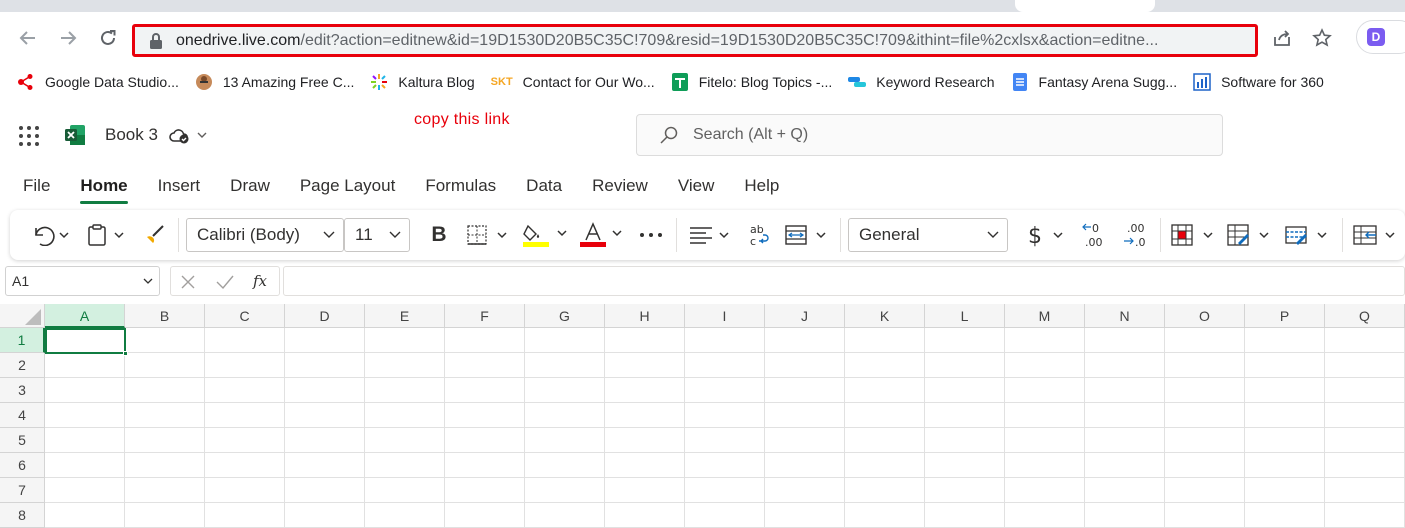 The width and height of the screenshot is (1405, 528). Describe the element at coordinates (82, 281) in the screenshot. I see `name-box: A1` at that location.